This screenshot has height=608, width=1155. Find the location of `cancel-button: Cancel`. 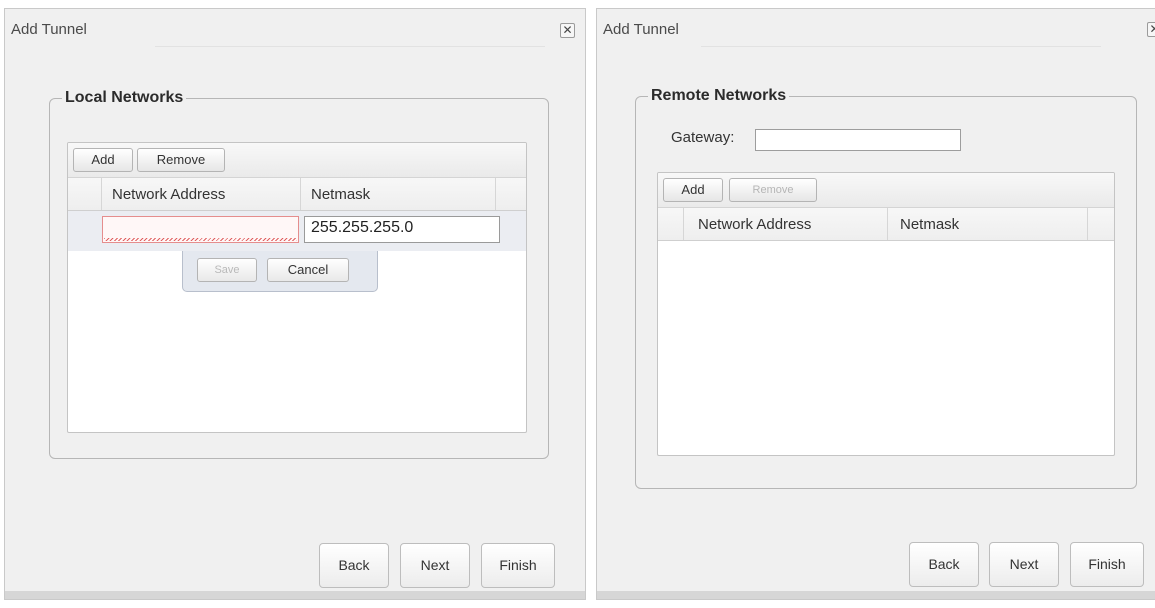

cancel-button: Cancel is located at coordinates (308, 270).